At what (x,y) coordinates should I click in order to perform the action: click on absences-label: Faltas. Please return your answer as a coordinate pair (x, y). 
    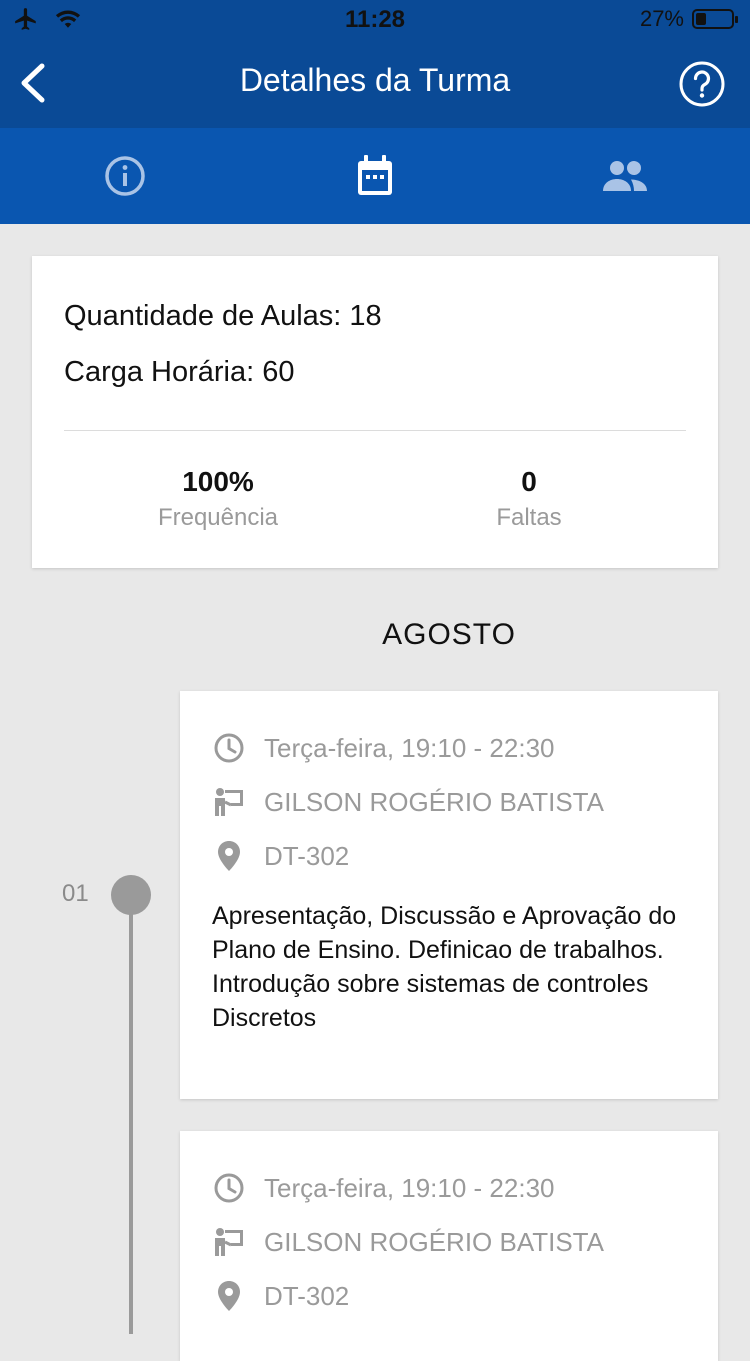
    Looking at the image, I should click on (529, 517).